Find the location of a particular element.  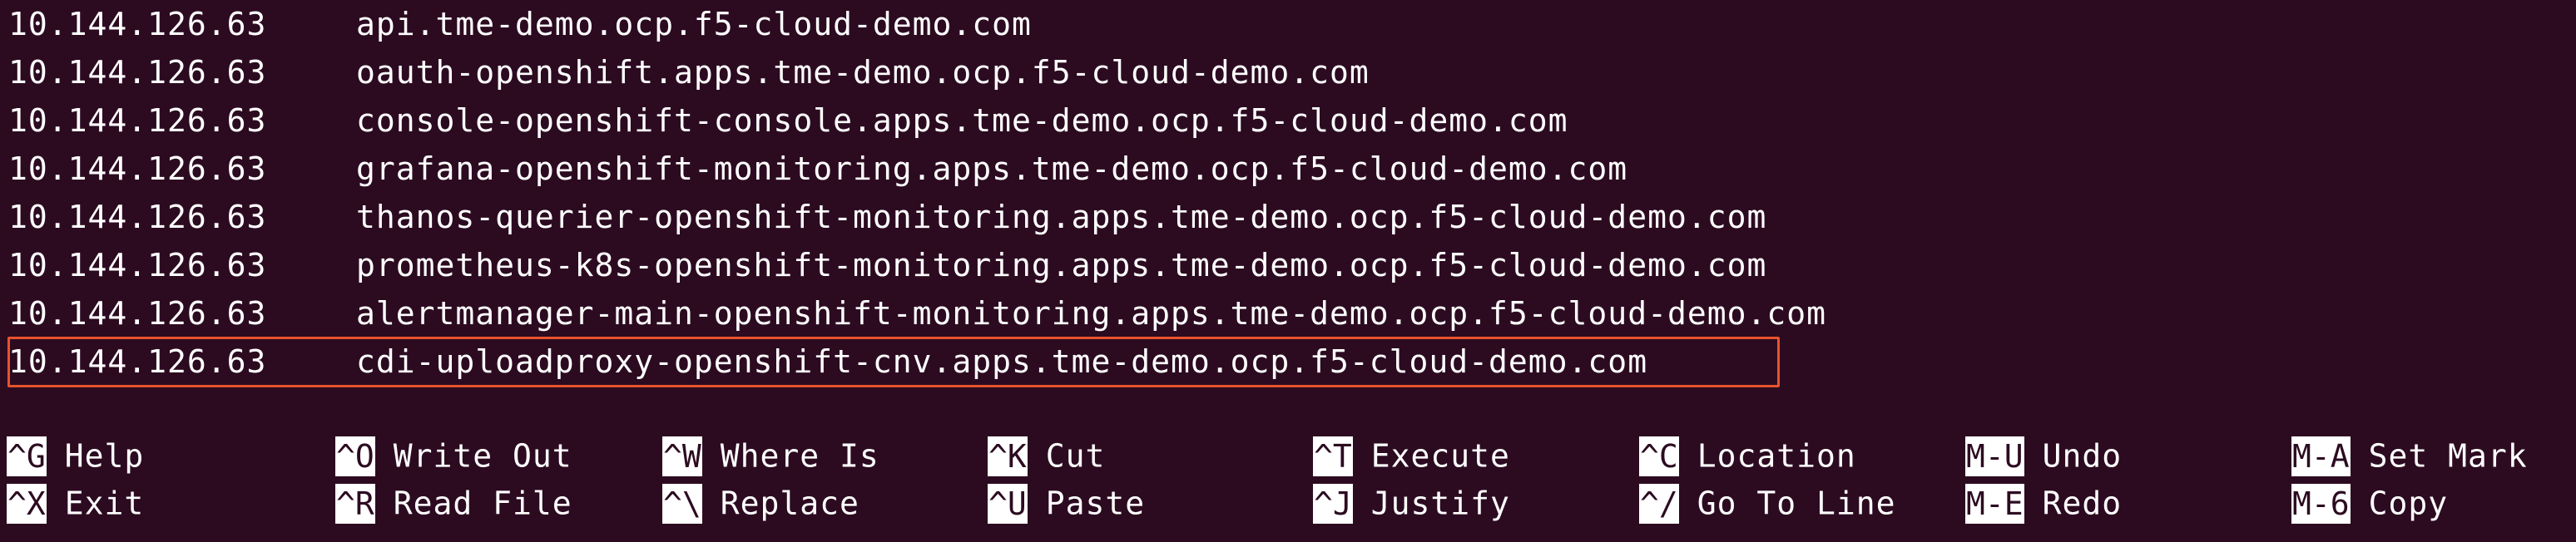

shortcut-key: ^O is located at coordinates (355, 456).